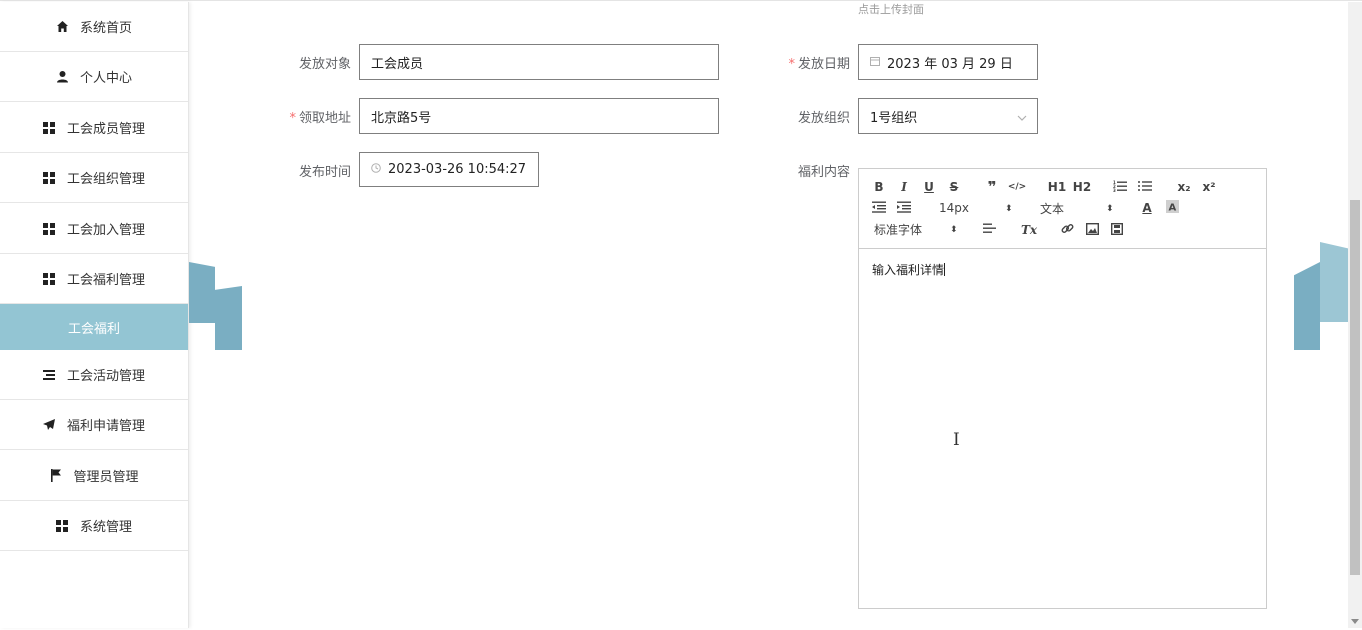  I want to click on date-picker: 2023 年 03 月 29 日, so click(948, 62).